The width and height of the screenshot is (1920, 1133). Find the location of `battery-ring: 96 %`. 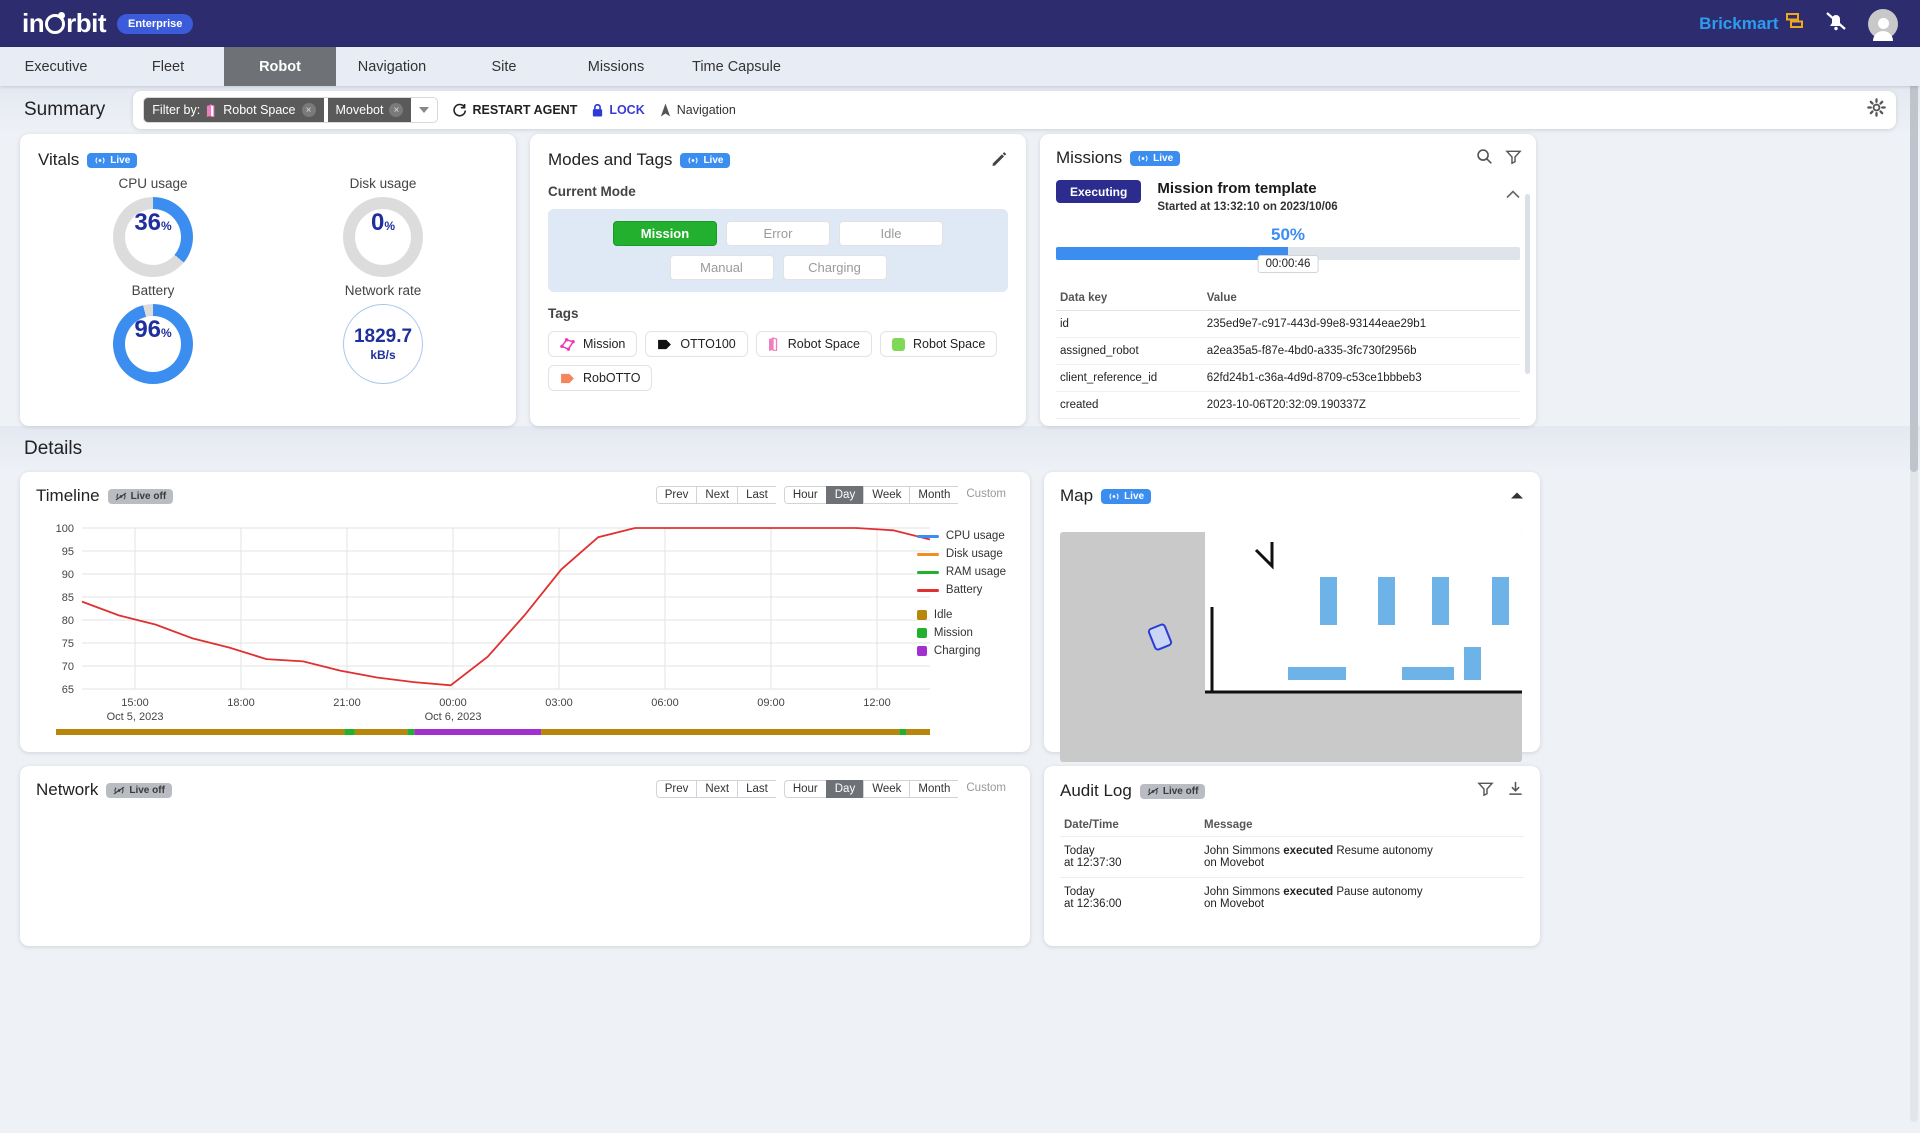

battery-ring: 96 % is located at coordinates (153, 344).